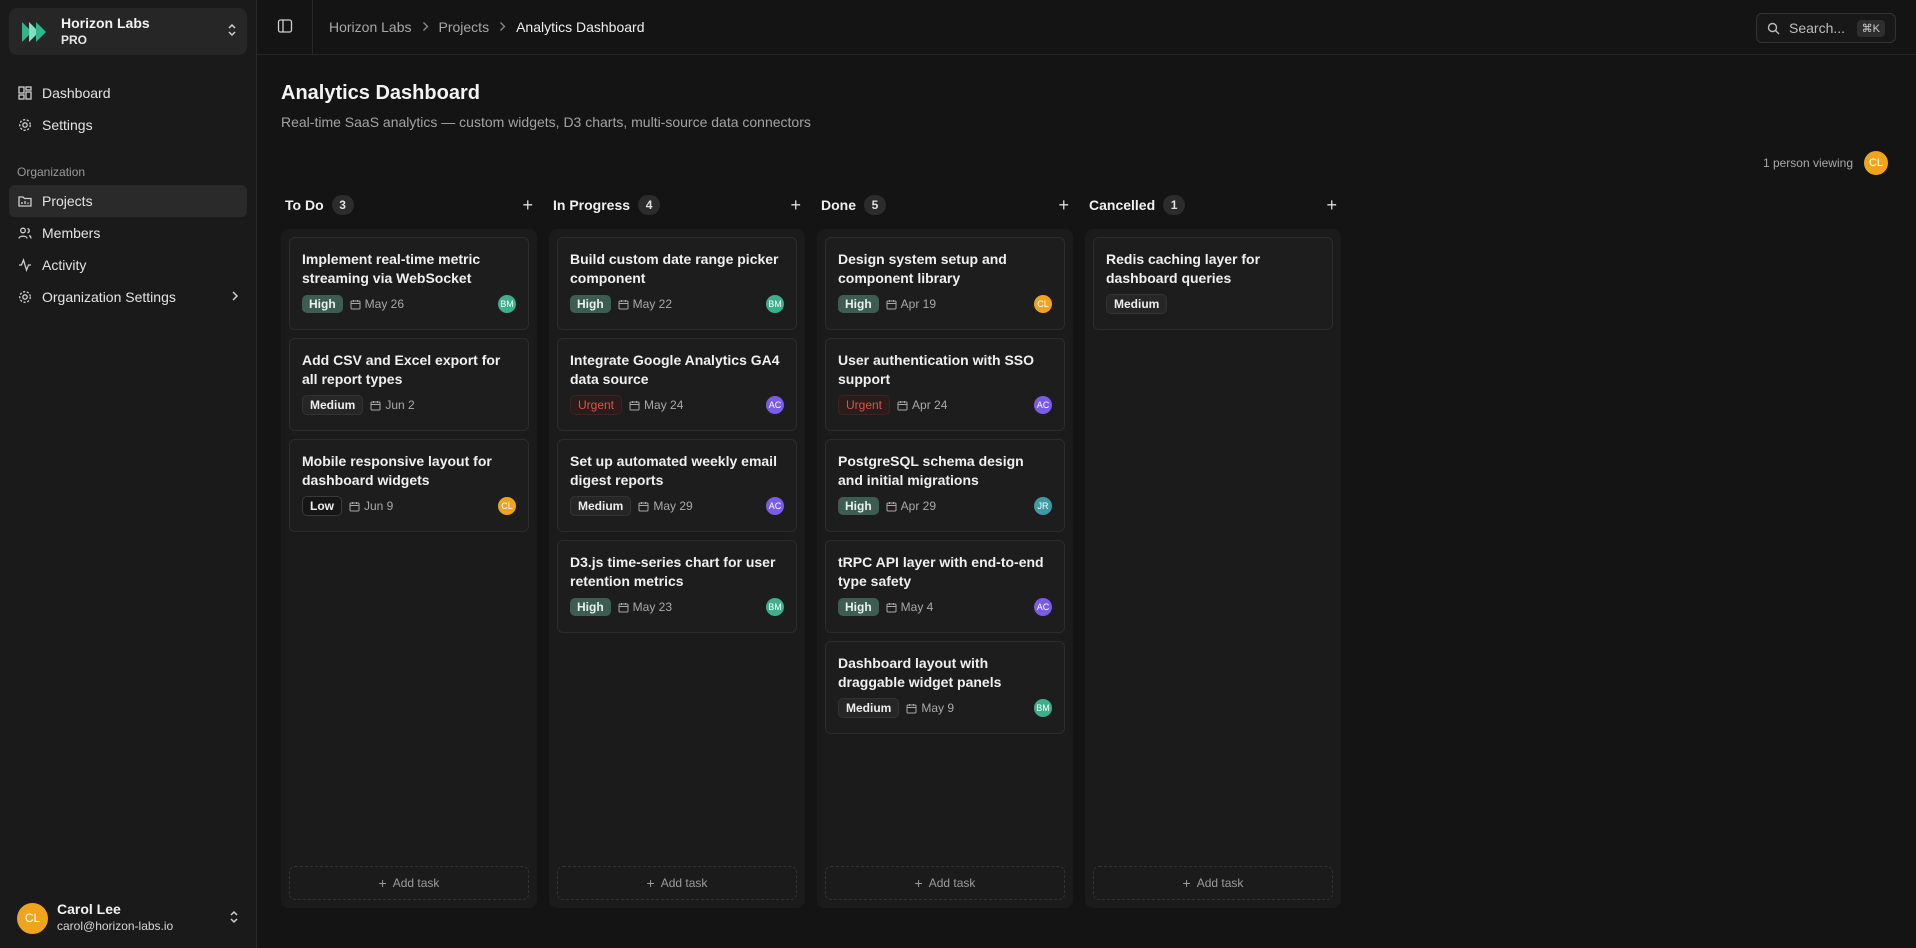  What do you see at coordinates (652, 304) in the screenshot?
I see `due-date-text: May 22` at bounding box center [652, 304].